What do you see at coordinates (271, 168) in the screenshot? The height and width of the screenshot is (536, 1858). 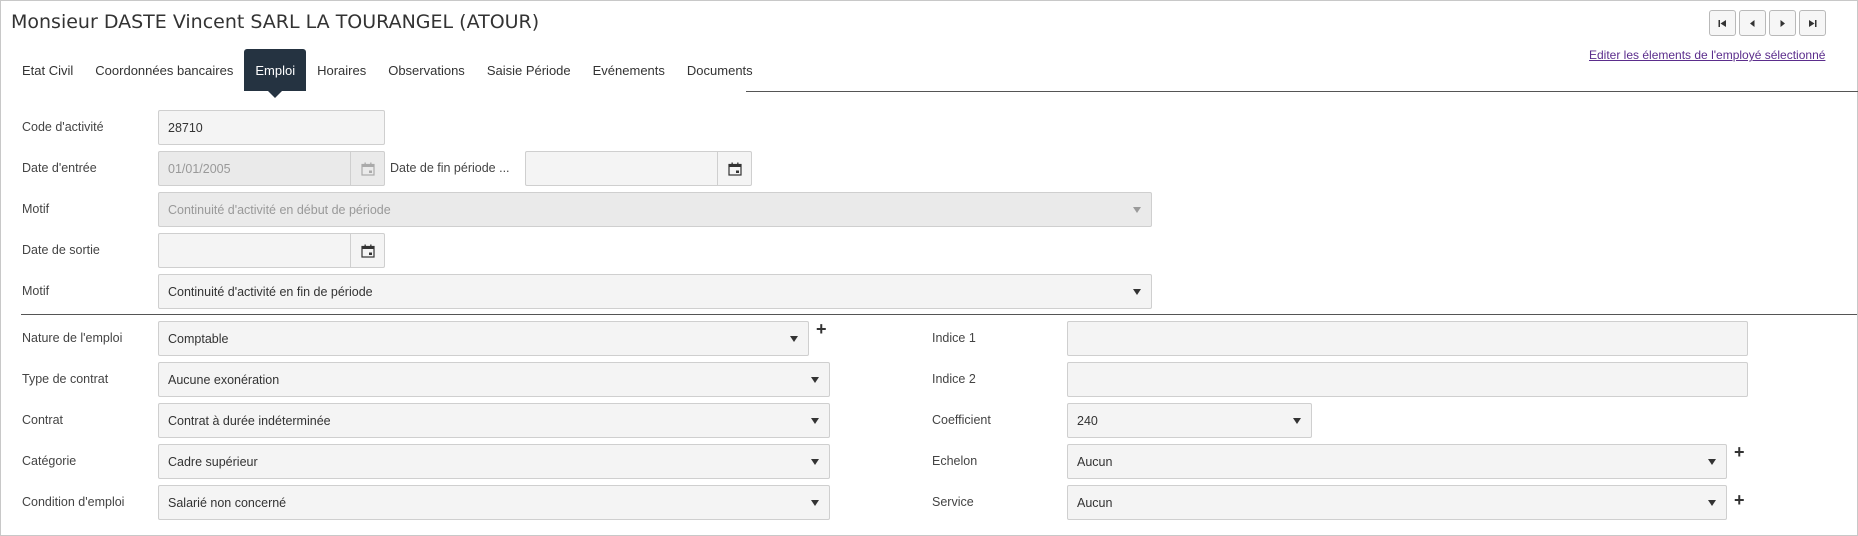 I see `date-entree-input: 01/01/2005` at bounding box center [271, 168].